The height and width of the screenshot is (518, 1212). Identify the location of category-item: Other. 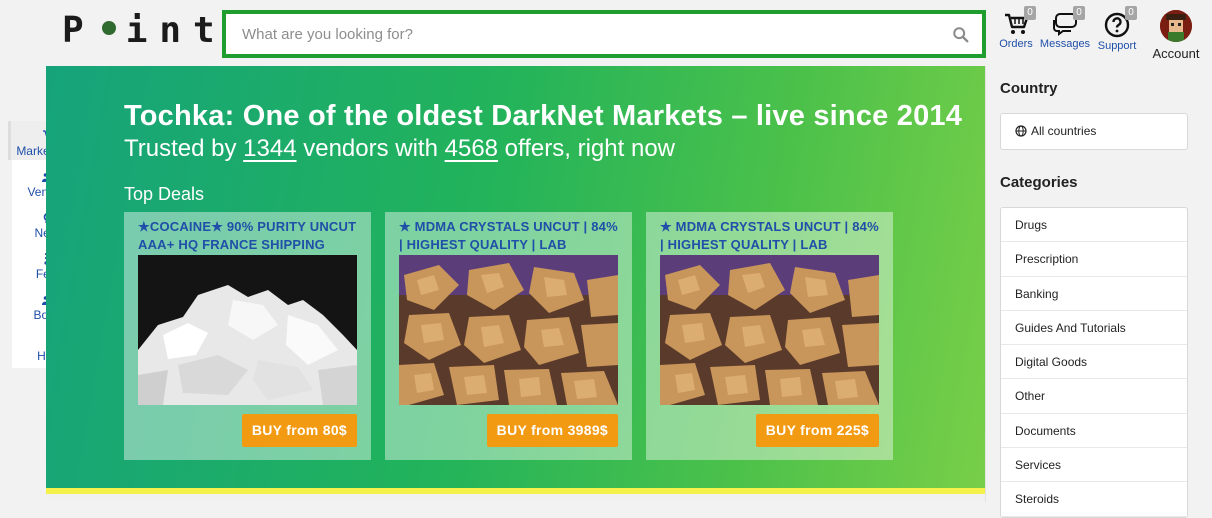
(1094, 396).